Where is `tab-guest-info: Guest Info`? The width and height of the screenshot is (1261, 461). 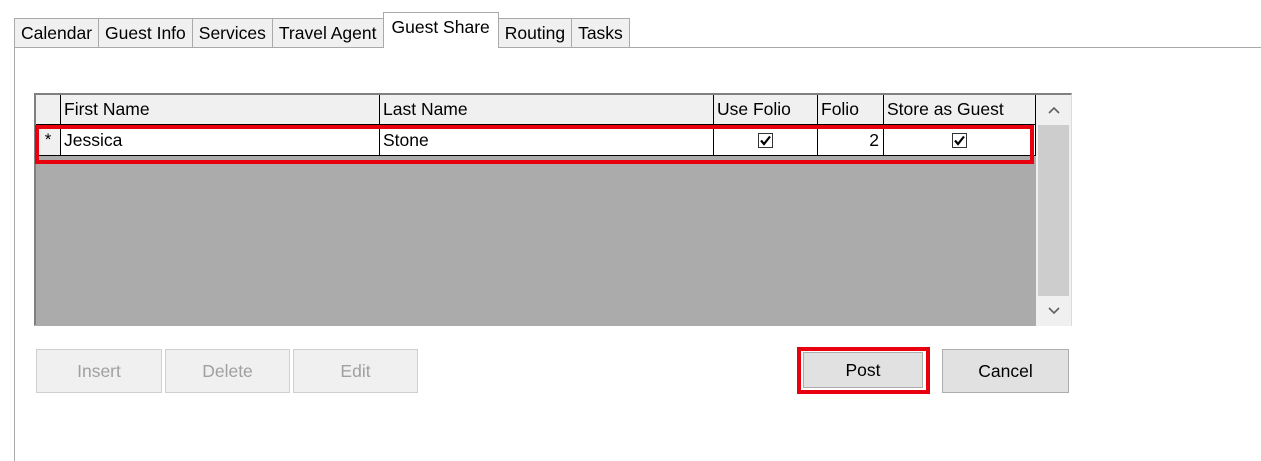 tab-guest-info: Guest Info is located at coordinates (145, 33).